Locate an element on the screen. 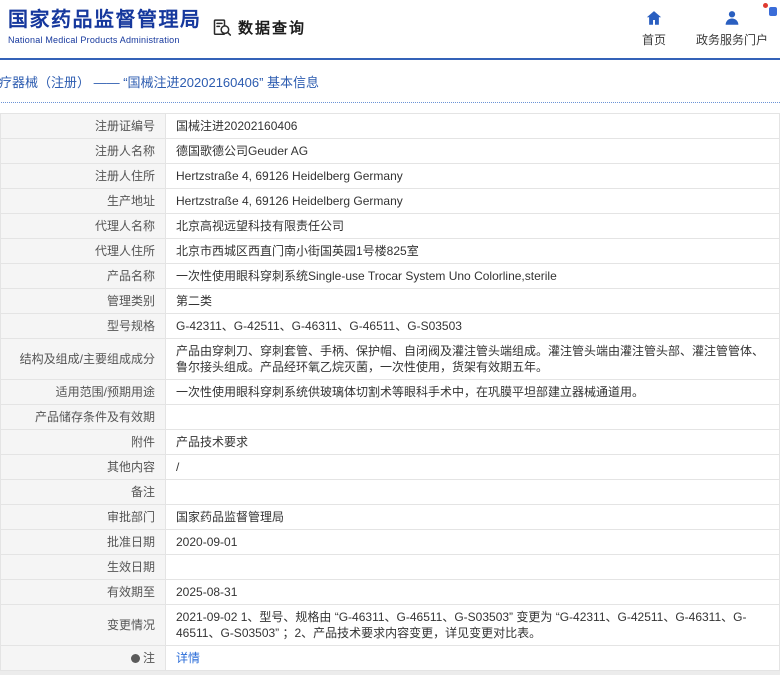 This screenshot has height=675, width=780. header-nav: 首页 政务服务门户 is located at coordinates (705, 28).